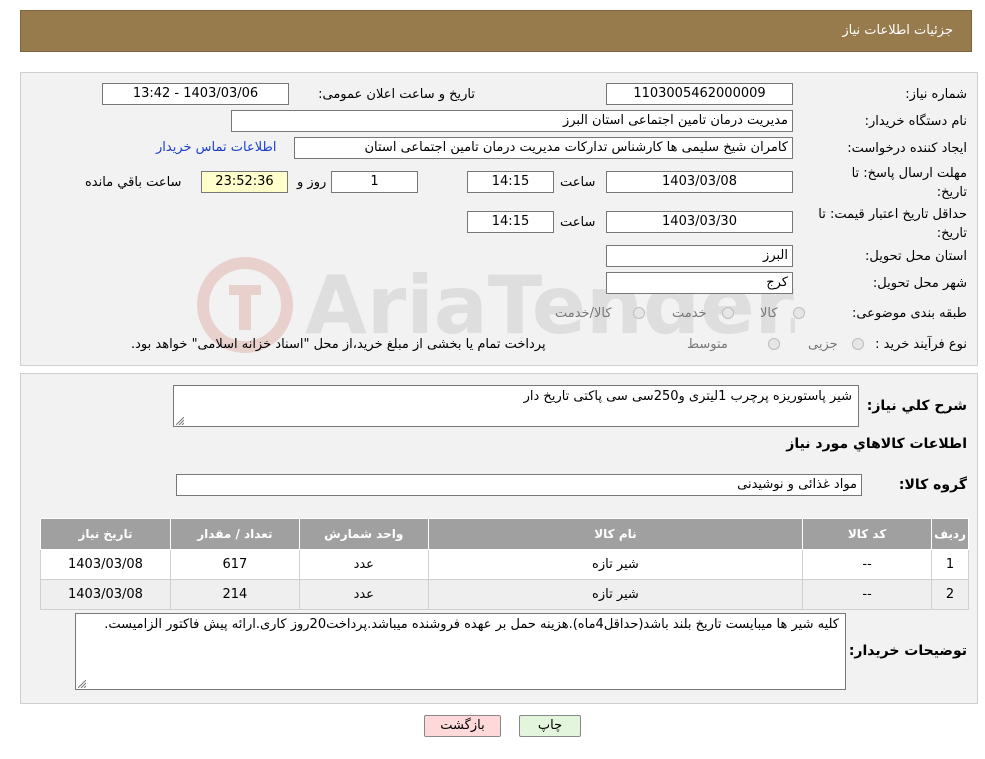 This screenshot has width=985, height=759. I want to click on group-field: مواد غذائی و نوشیدنی, so click(519, 485).